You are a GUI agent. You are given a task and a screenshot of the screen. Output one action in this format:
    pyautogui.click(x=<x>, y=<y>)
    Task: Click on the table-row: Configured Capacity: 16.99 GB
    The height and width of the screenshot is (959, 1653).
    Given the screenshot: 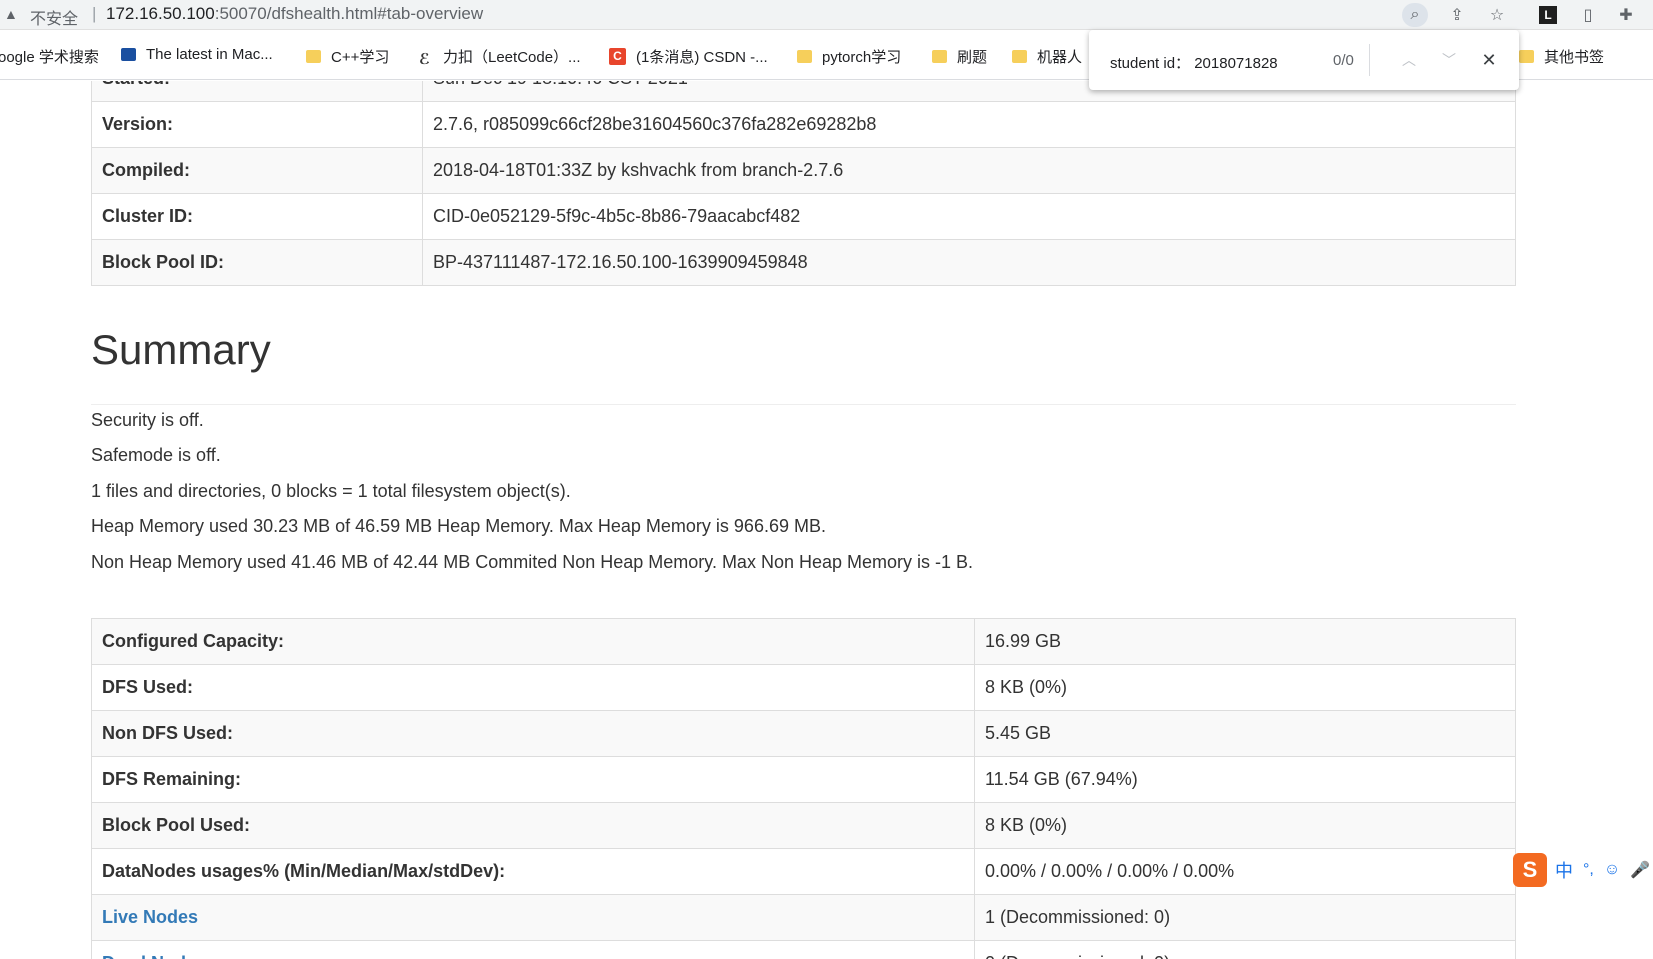 What is the action you would take?
    pyautogui.click(x=803, y=641)
    